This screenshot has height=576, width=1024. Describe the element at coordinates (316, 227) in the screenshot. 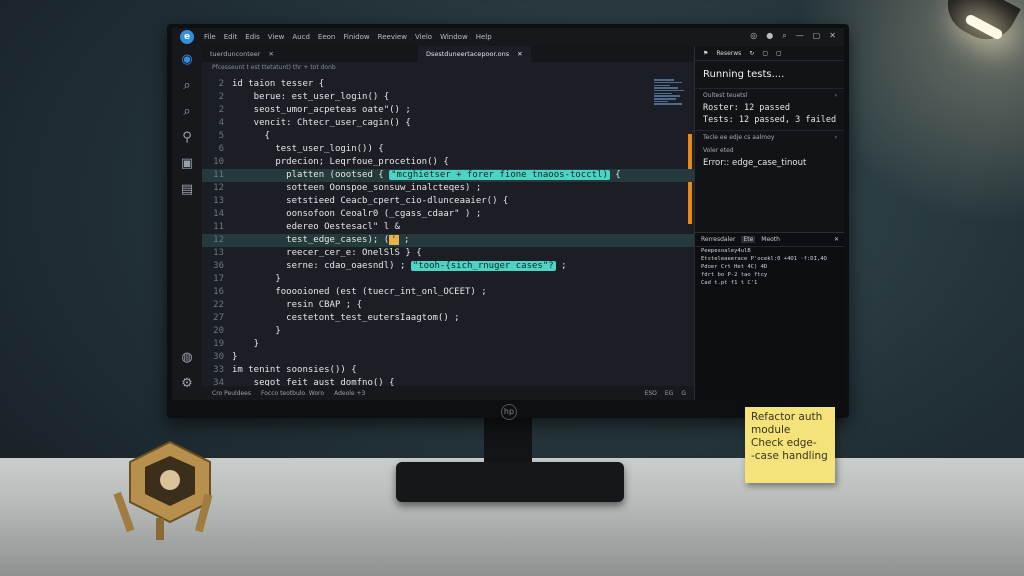

I see `code-text: edereo Oestesacl" l &` at that location.